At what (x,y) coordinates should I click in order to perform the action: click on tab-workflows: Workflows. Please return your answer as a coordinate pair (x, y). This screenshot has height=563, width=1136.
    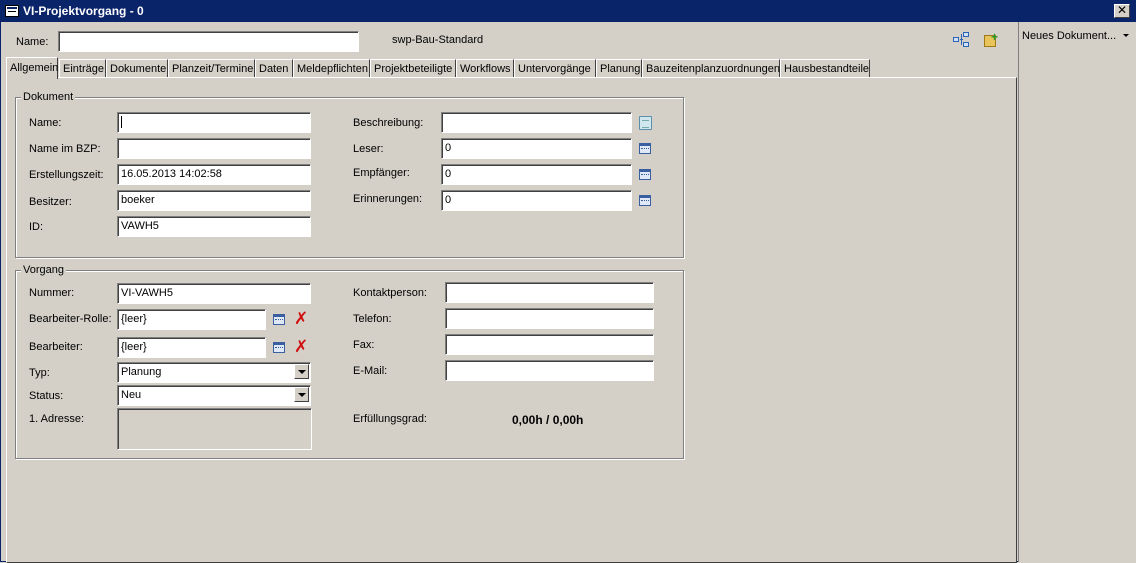
    Looking at the image, I should click on (485, 68).